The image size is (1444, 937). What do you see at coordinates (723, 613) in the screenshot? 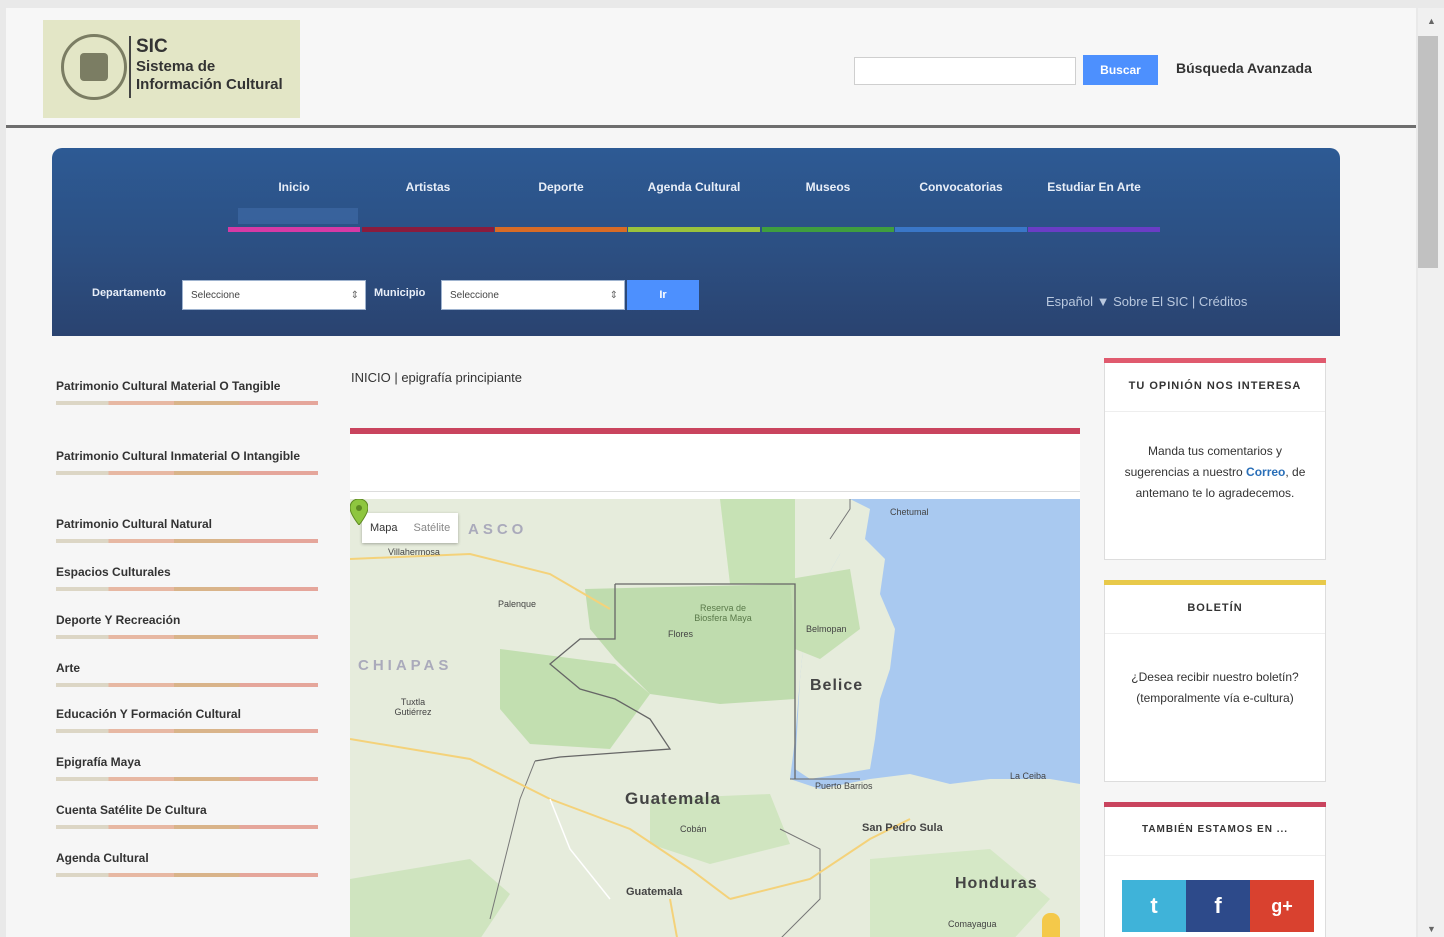
I see `map-label-reserva: Reserva de Biosfera Maya` at bounding box center [723, 613].